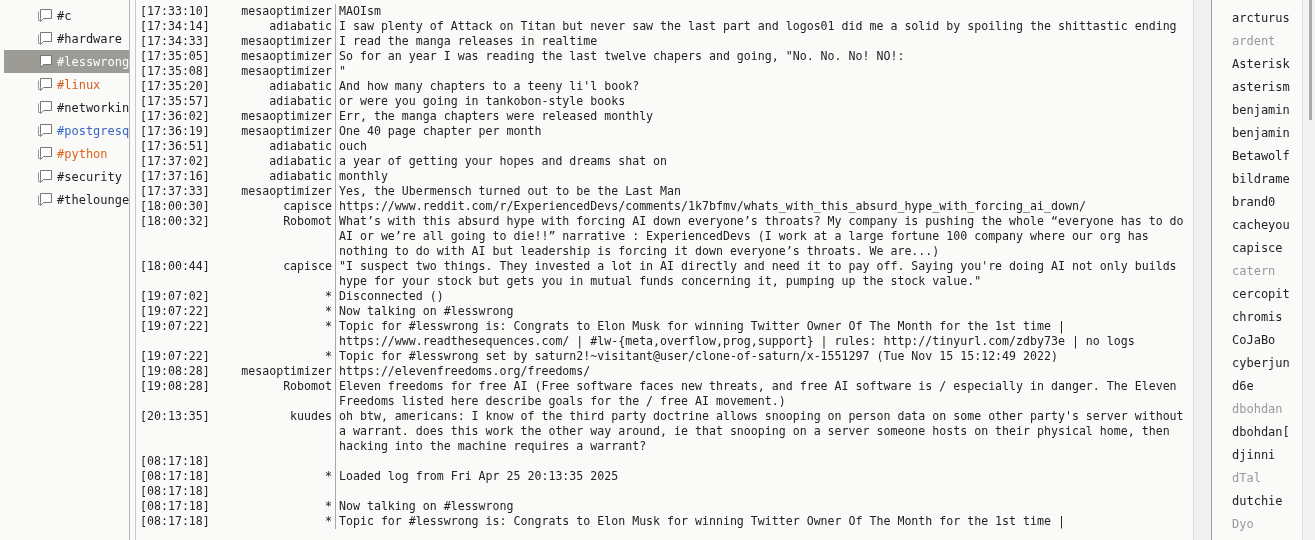 This screenshot has width=1315, height=540. Describe the element at coordinates (175, 131) in the screenshot. I see `timestamp: [17:36:19]` at that location.